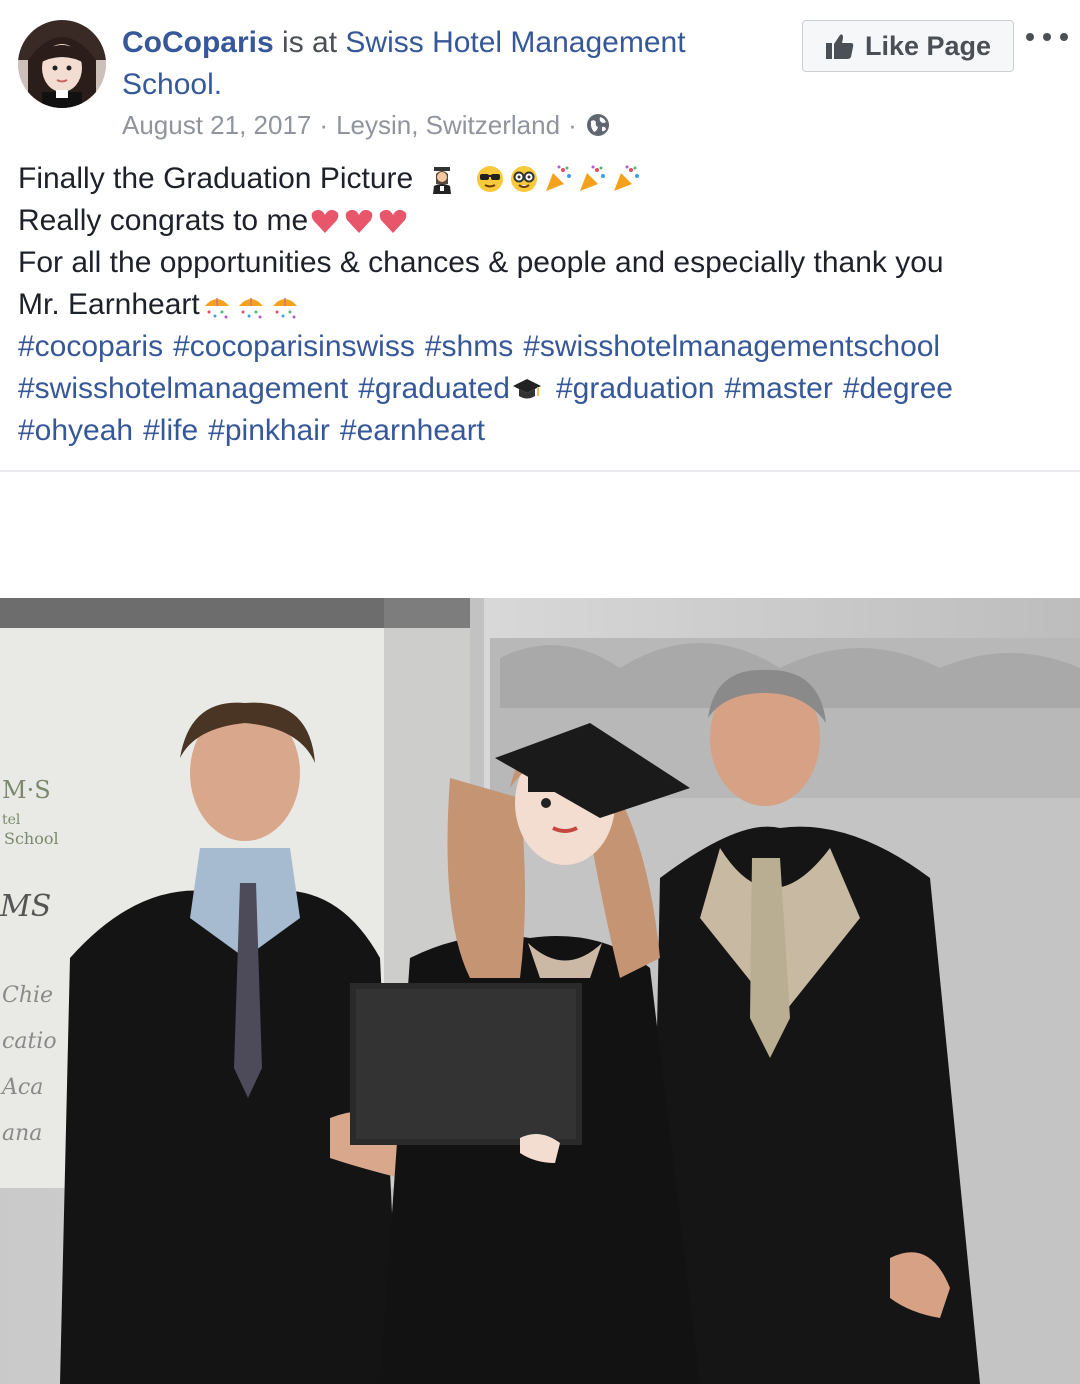 Image resolution: width=1080 pixels, height=1384 pixels. I want to click on hashtag-row-3: #ohyeah #life #pinkhair #earnheart, so click(538, 431).